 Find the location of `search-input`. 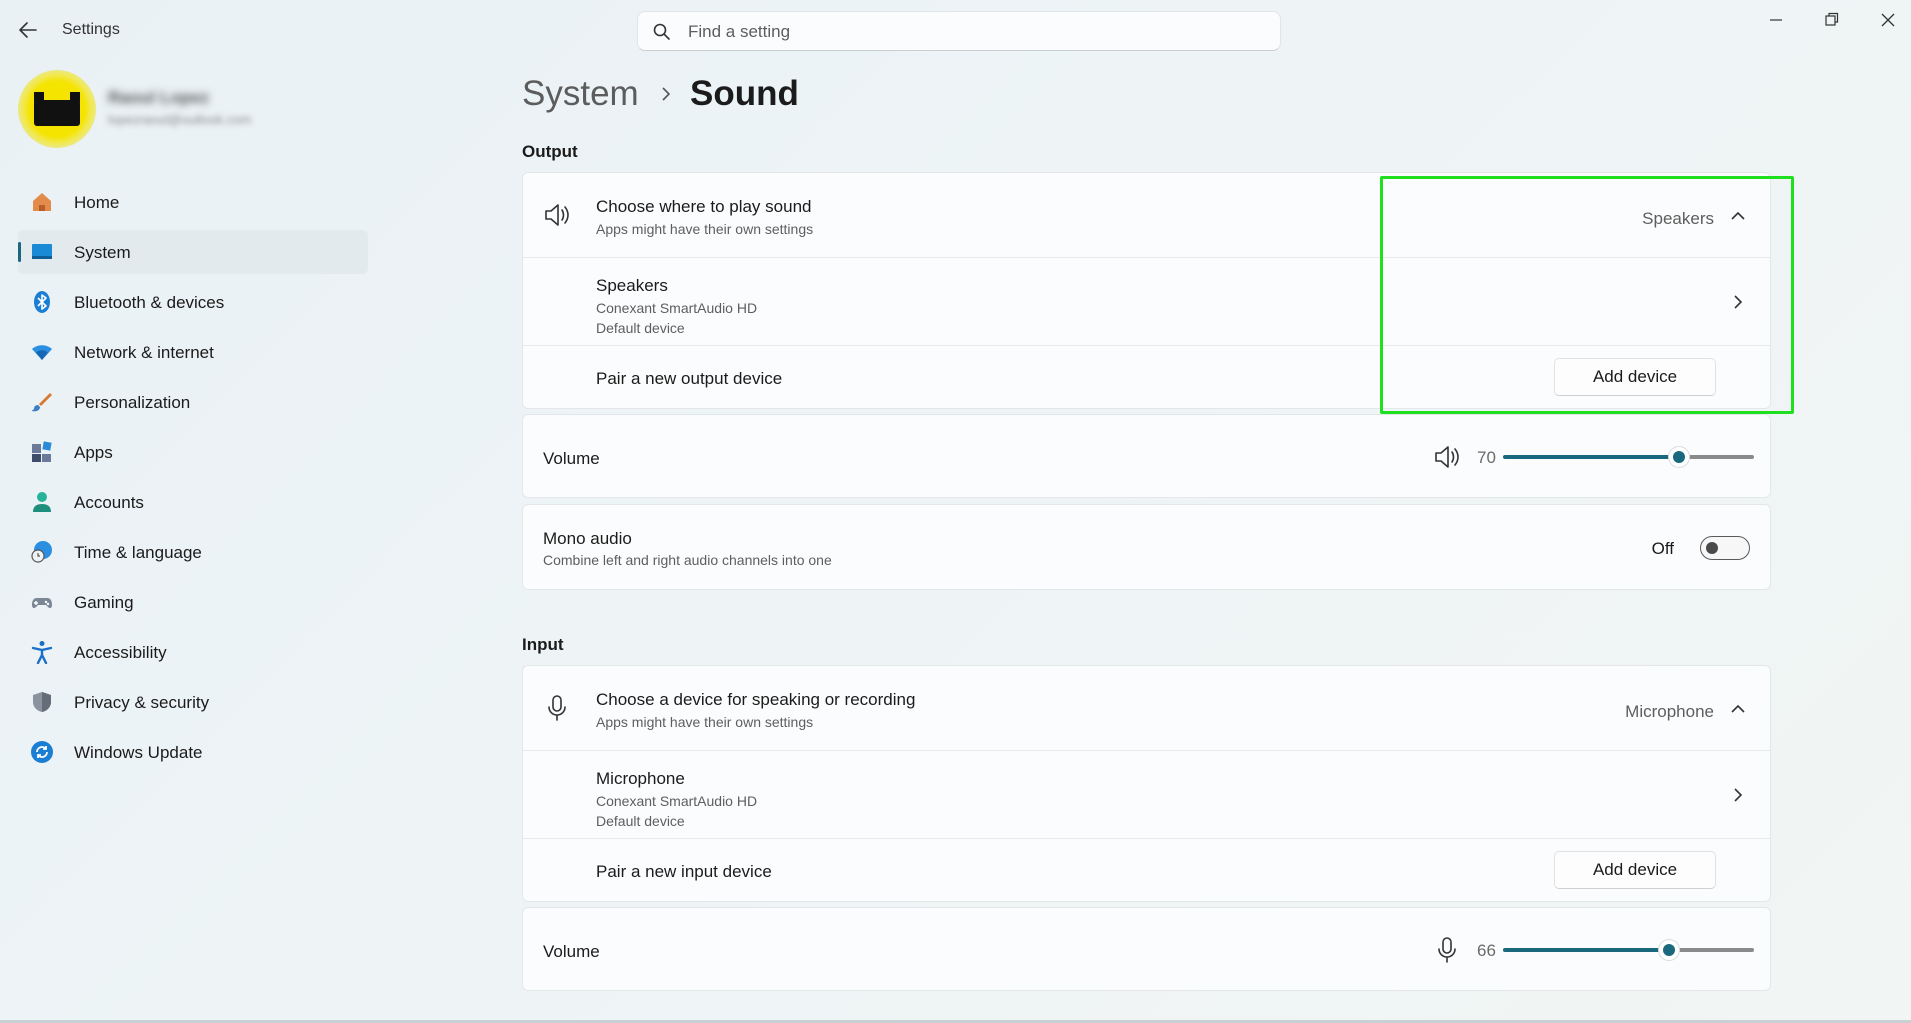

search-input is located at coordinates (968, 32).